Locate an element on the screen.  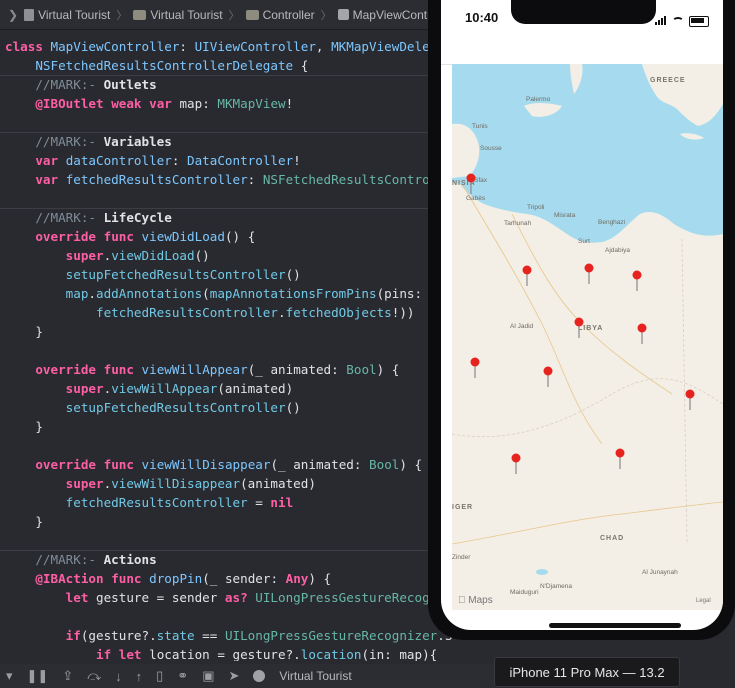
code-line: super.viewWillDisappear(animated) is located at coordinates (160, 483).